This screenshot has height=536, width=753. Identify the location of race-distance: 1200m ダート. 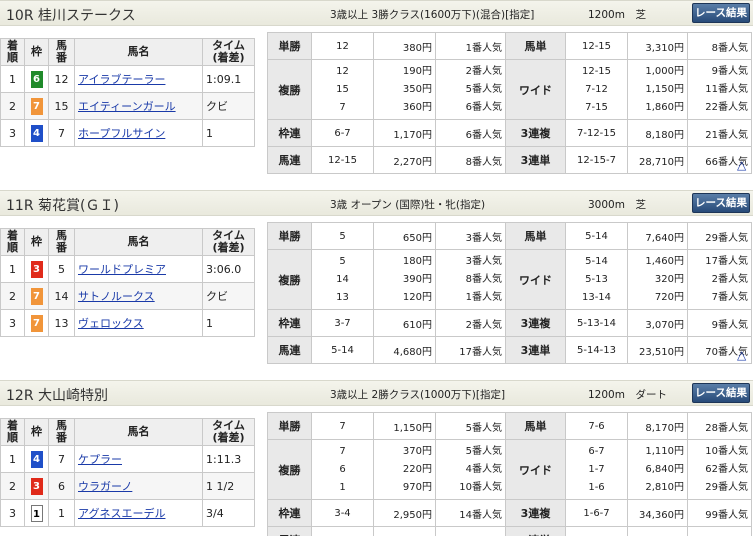
(627, 395).